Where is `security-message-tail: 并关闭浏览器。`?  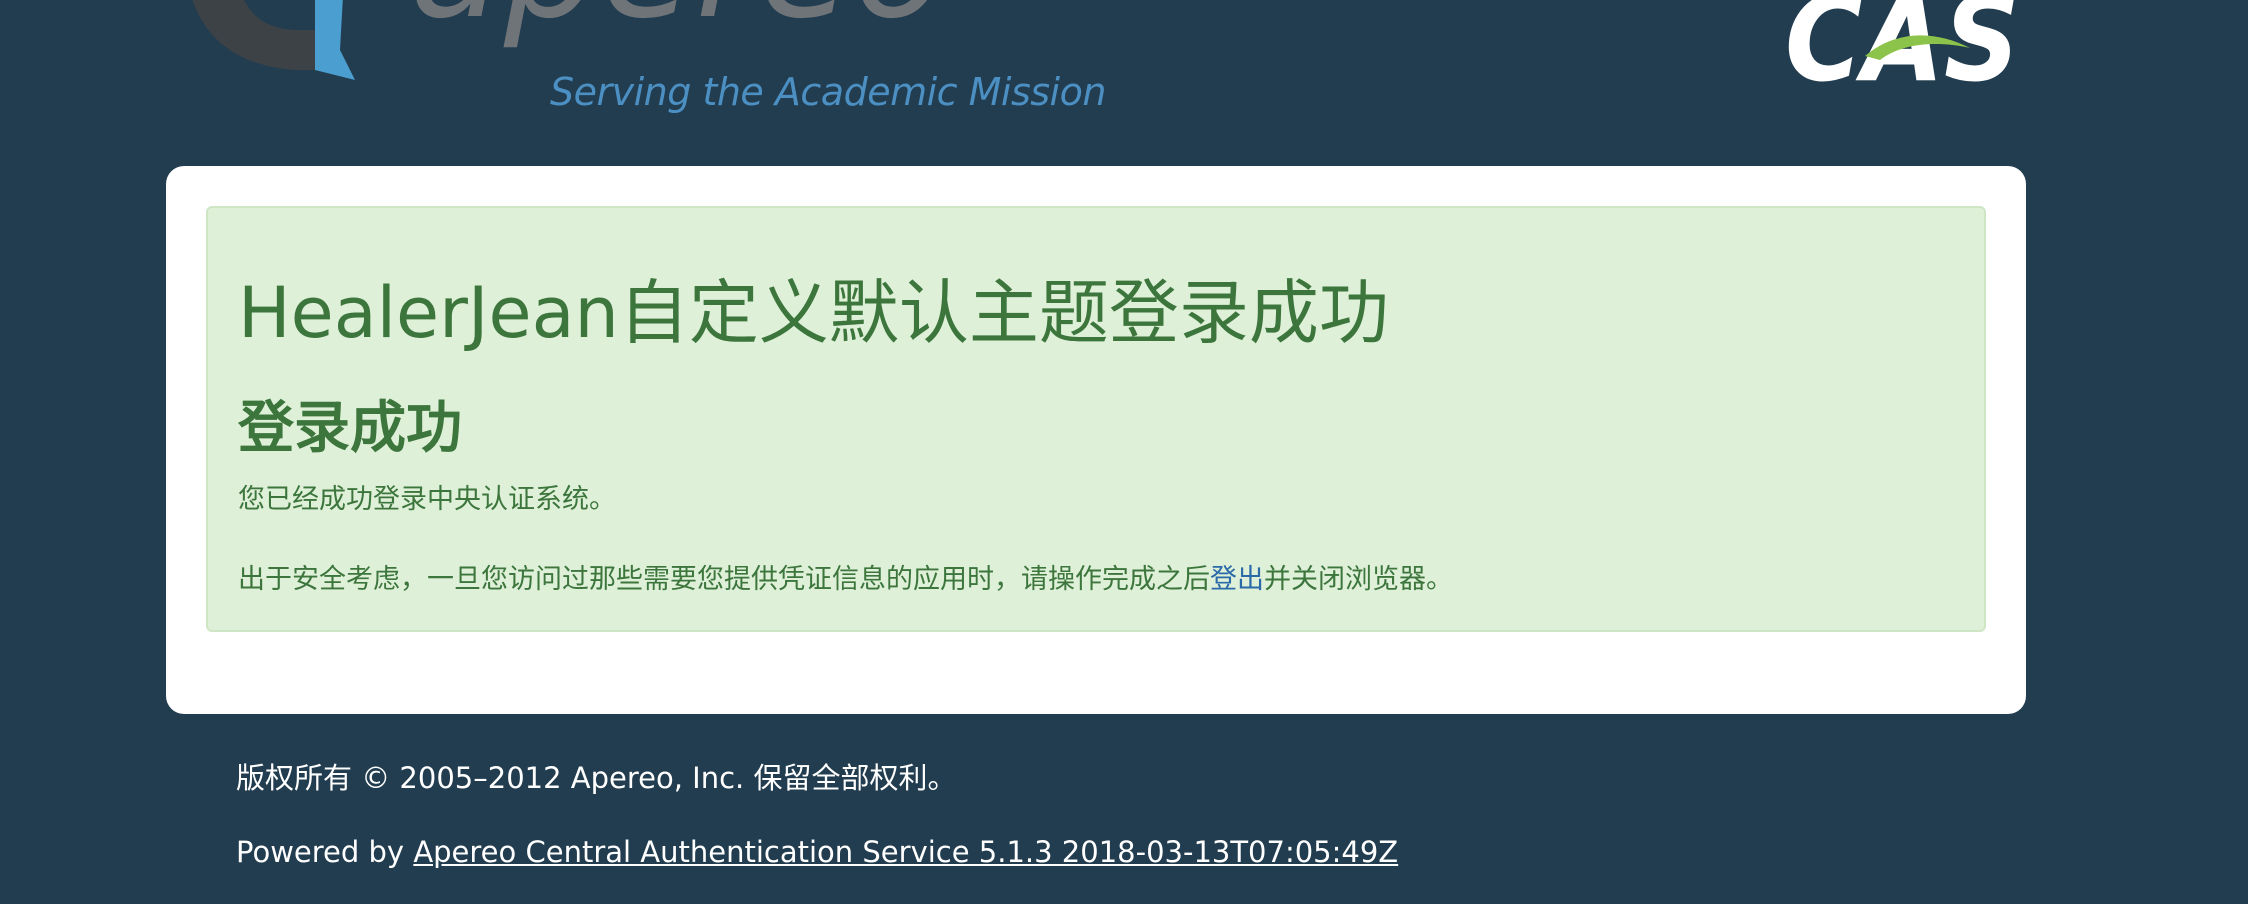 security-message-tail: 并关闭浏览器。 is located at coordinates (1358, 579).